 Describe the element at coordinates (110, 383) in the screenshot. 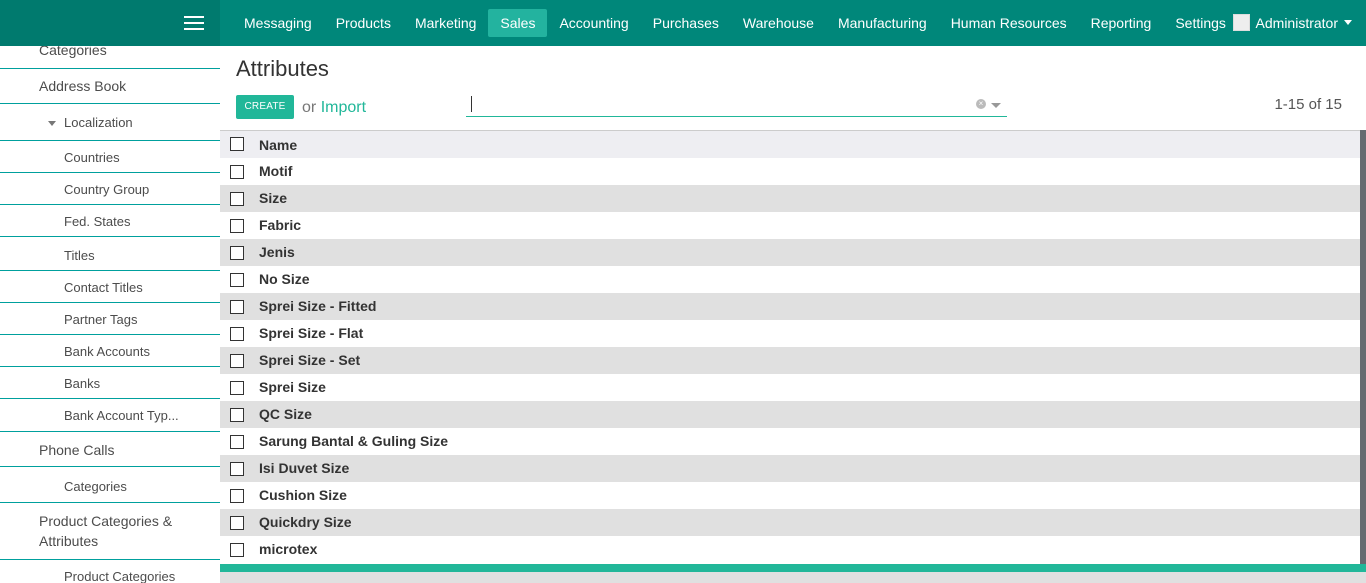

I see `sidebar-item-banks: Banks` at that location.